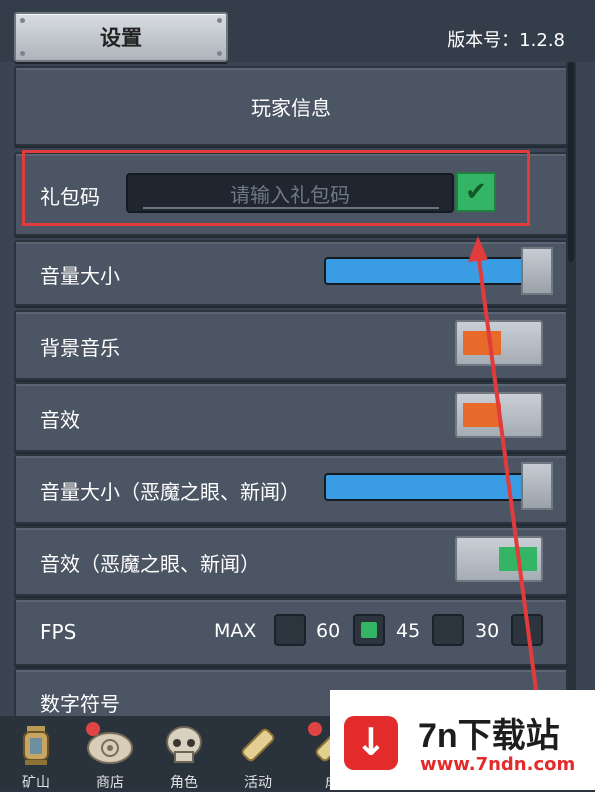  Describe the element at coordinates (235, 631) in the screenshot. I see `fps-option-max-label: MAX` at that location.